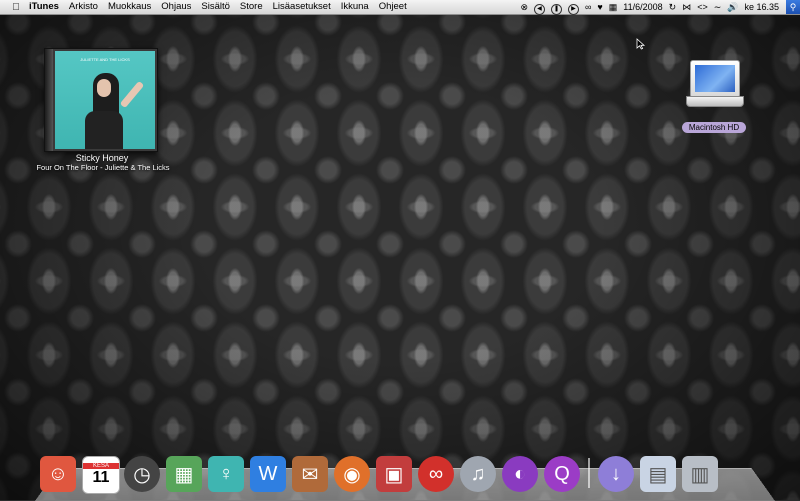 Image resolution: width=800 pixels, height=501 pixels. What do you see at coordinates (215, 7) in the screenshot?
I see `menu-sisalto: Sisältö` at bounding box center [215, 7].